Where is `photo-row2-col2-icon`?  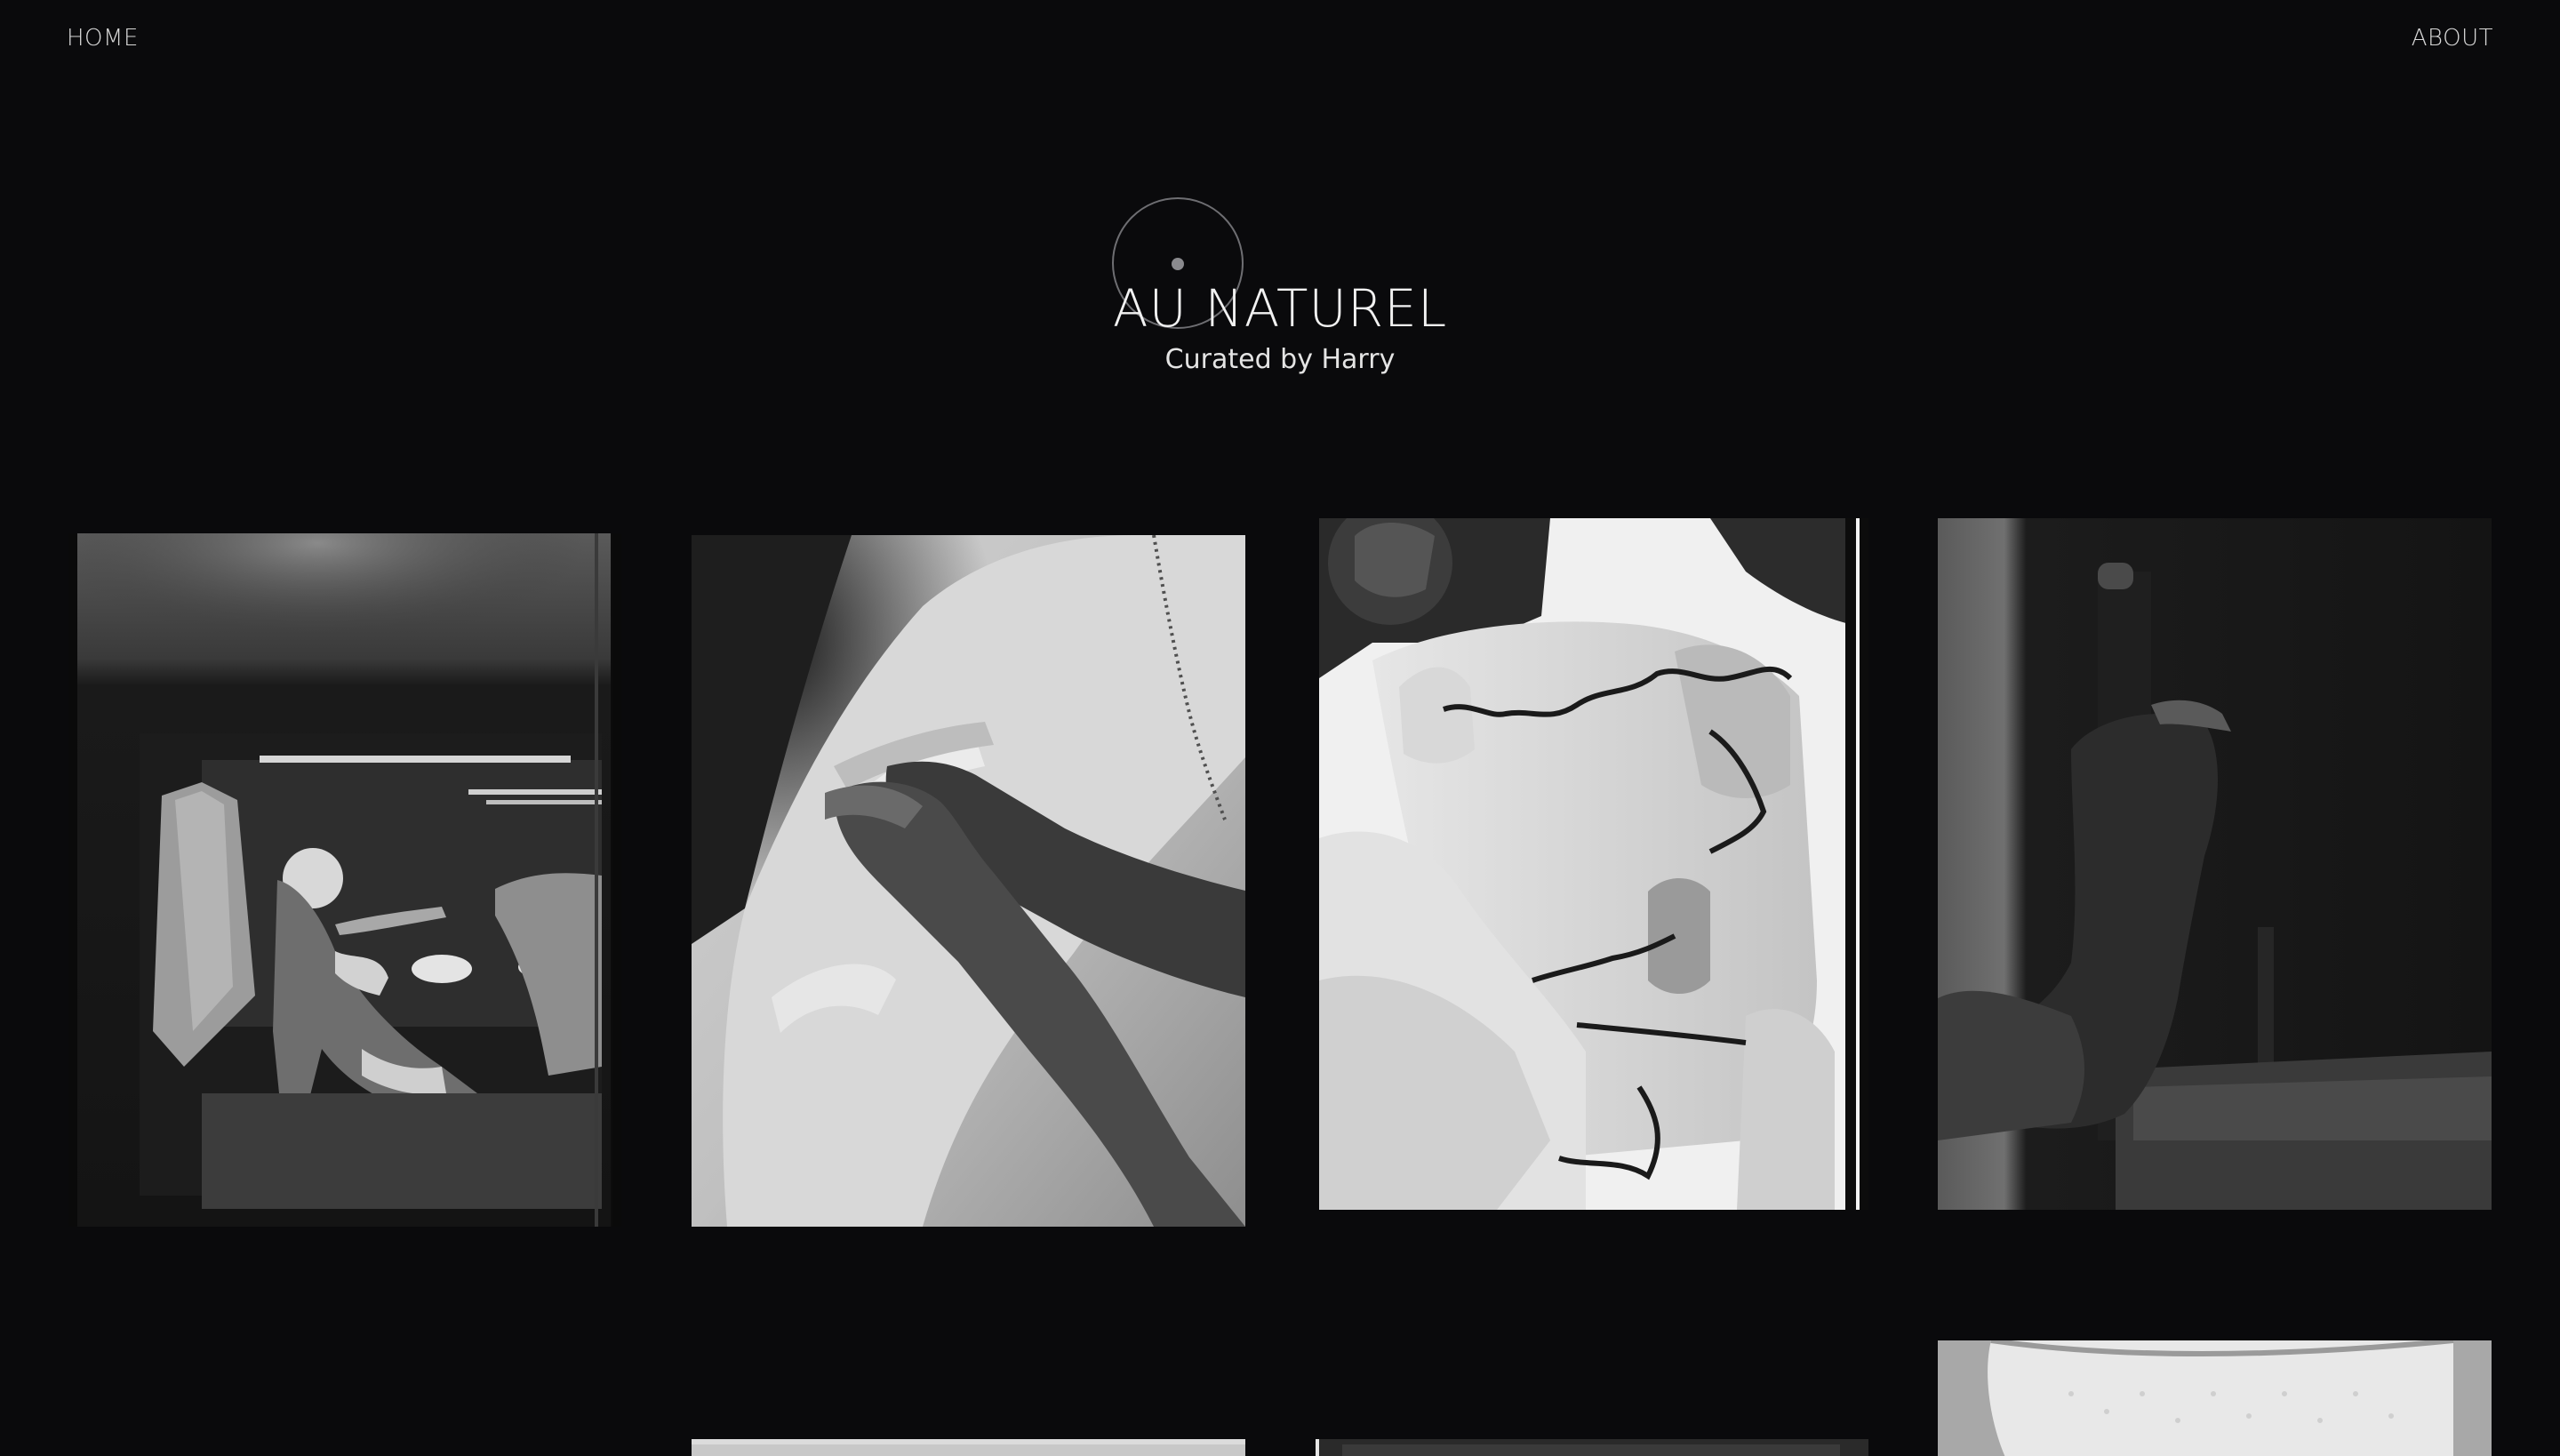 photo-row2-col2-icon is located at coordinates (968, 1447).